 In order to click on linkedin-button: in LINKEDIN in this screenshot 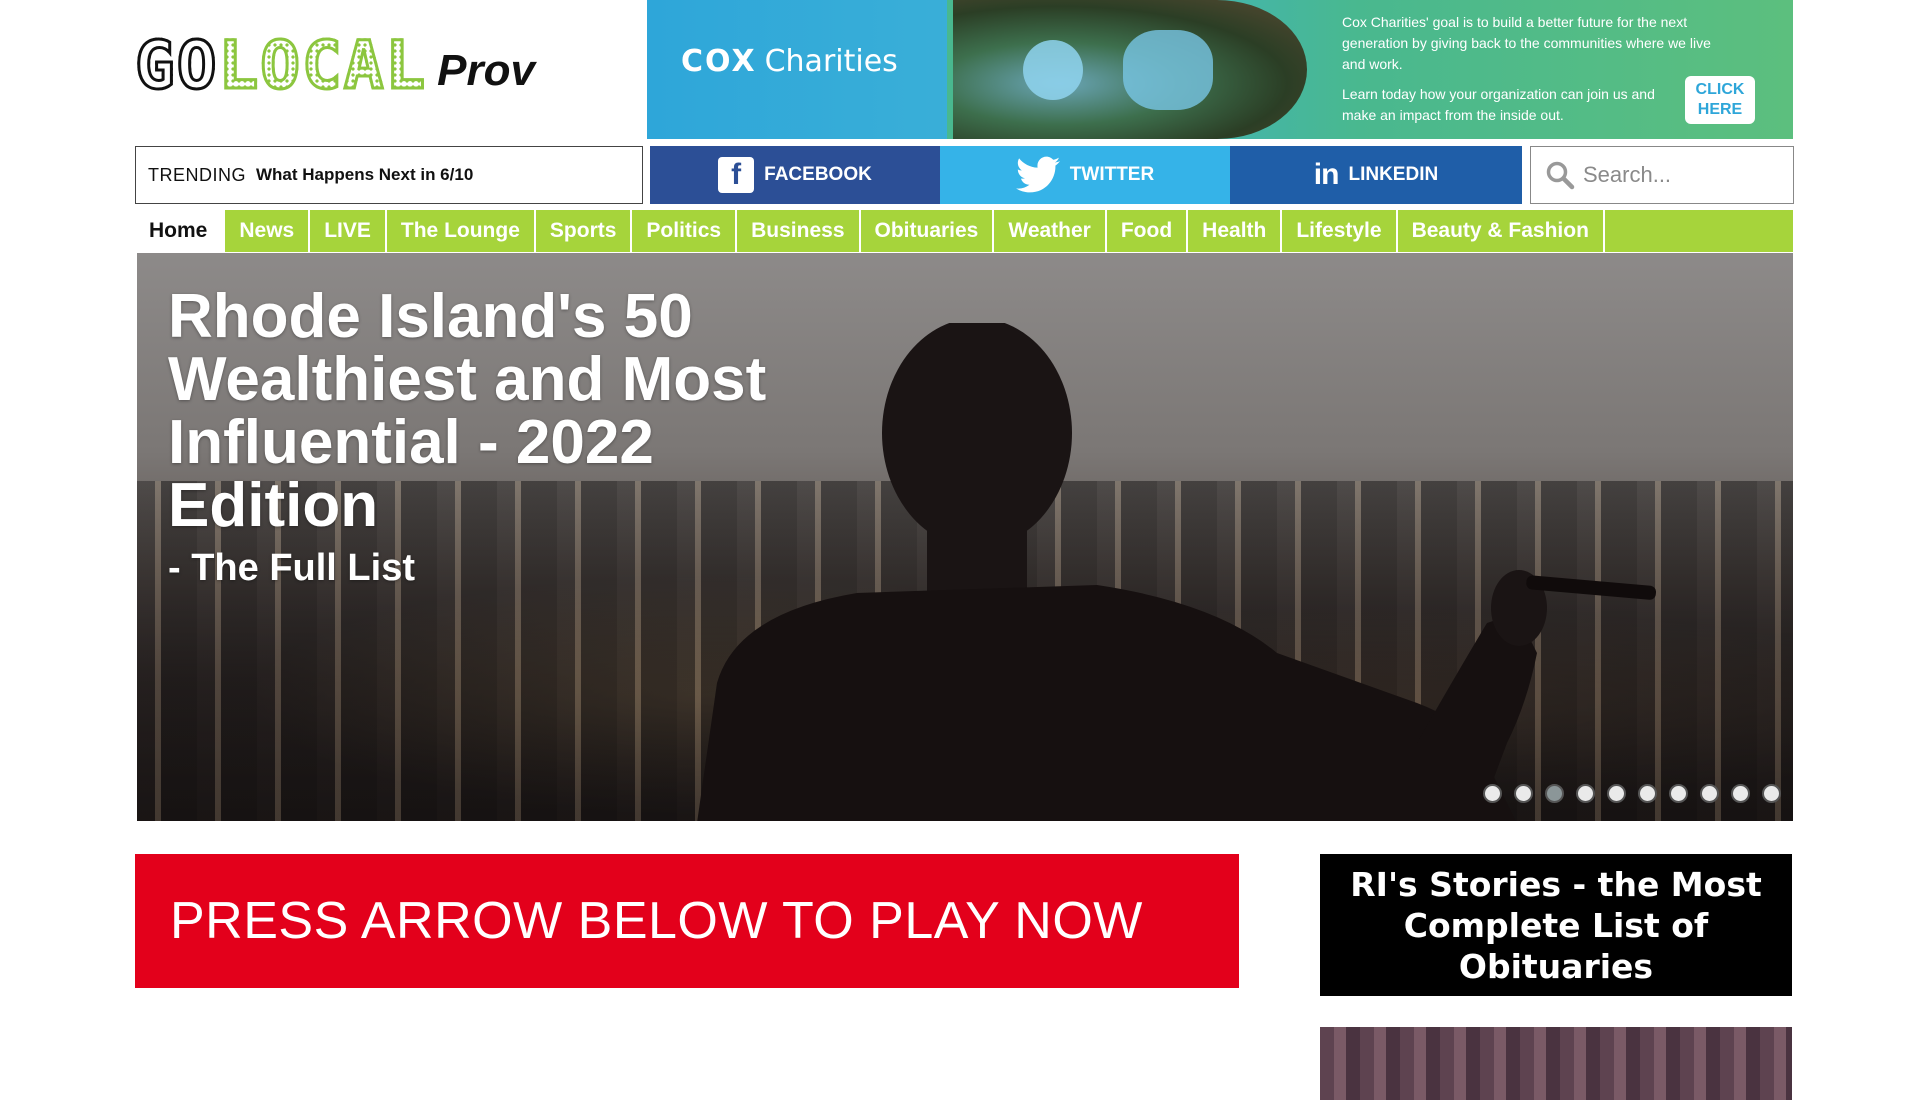, I will do `click(1376, 175)`.